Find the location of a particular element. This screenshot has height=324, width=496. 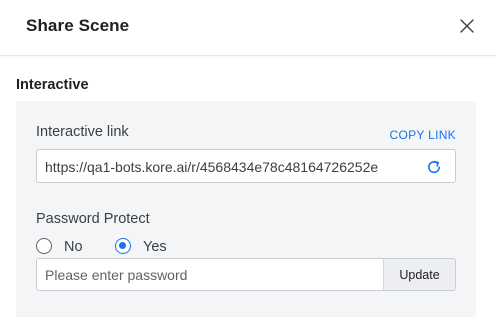

section-title-interactive: Interactive is located at coordinates (52, 85).